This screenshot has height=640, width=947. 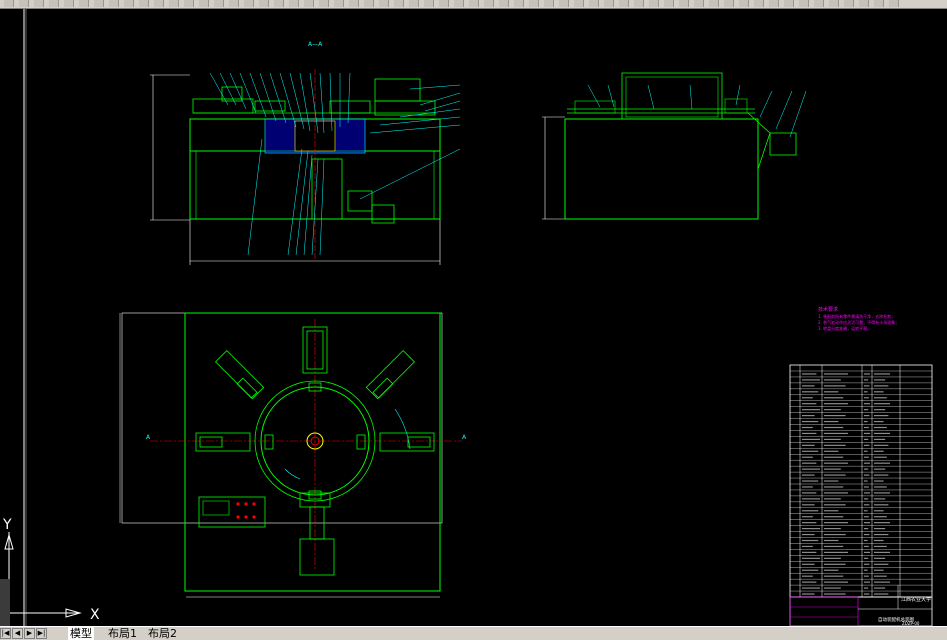 I want to click on side-view, so click(x=674, y=146).